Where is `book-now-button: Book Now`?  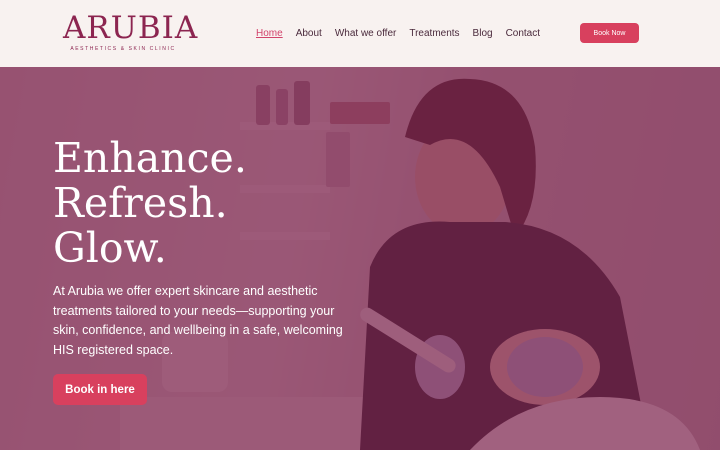 book-now-button: Book Now is located at coordinates (609, 33).